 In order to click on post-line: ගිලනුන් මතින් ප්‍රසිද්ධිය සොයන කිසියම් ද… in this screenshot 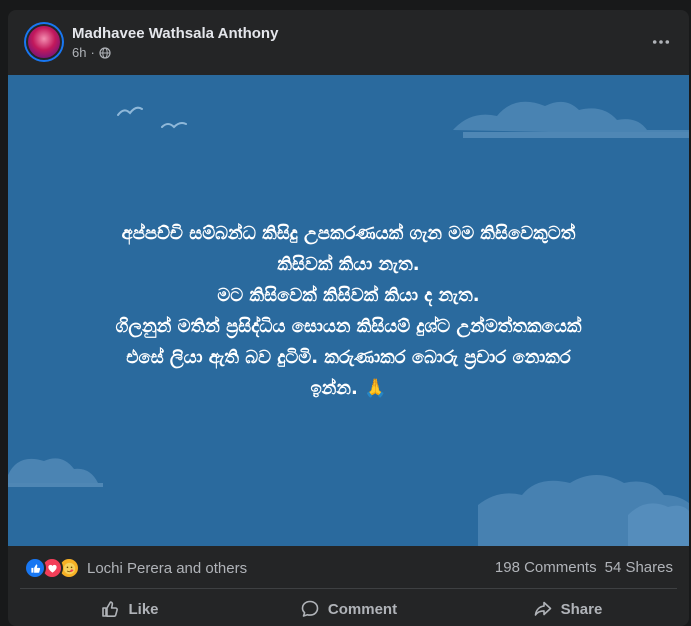, I will do `click(348, 326)`.